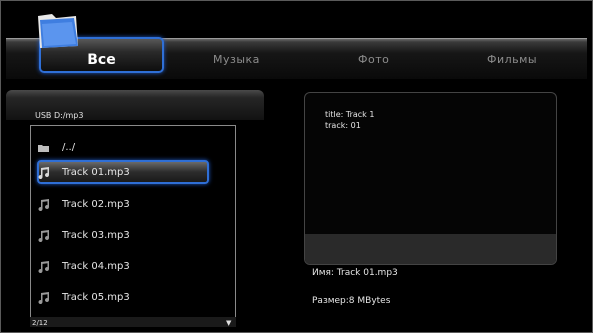  Describe the element at coordinates (69, 147) in the screenshot. I see `list-item-label: /../` at that location.